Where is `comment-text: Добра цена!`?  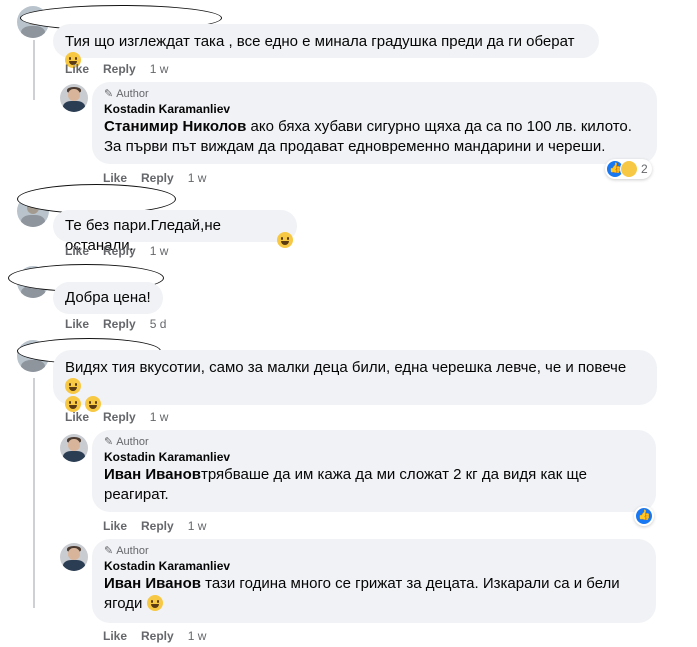 comment-text: Добра цена! is located at coordinates (108, 297).